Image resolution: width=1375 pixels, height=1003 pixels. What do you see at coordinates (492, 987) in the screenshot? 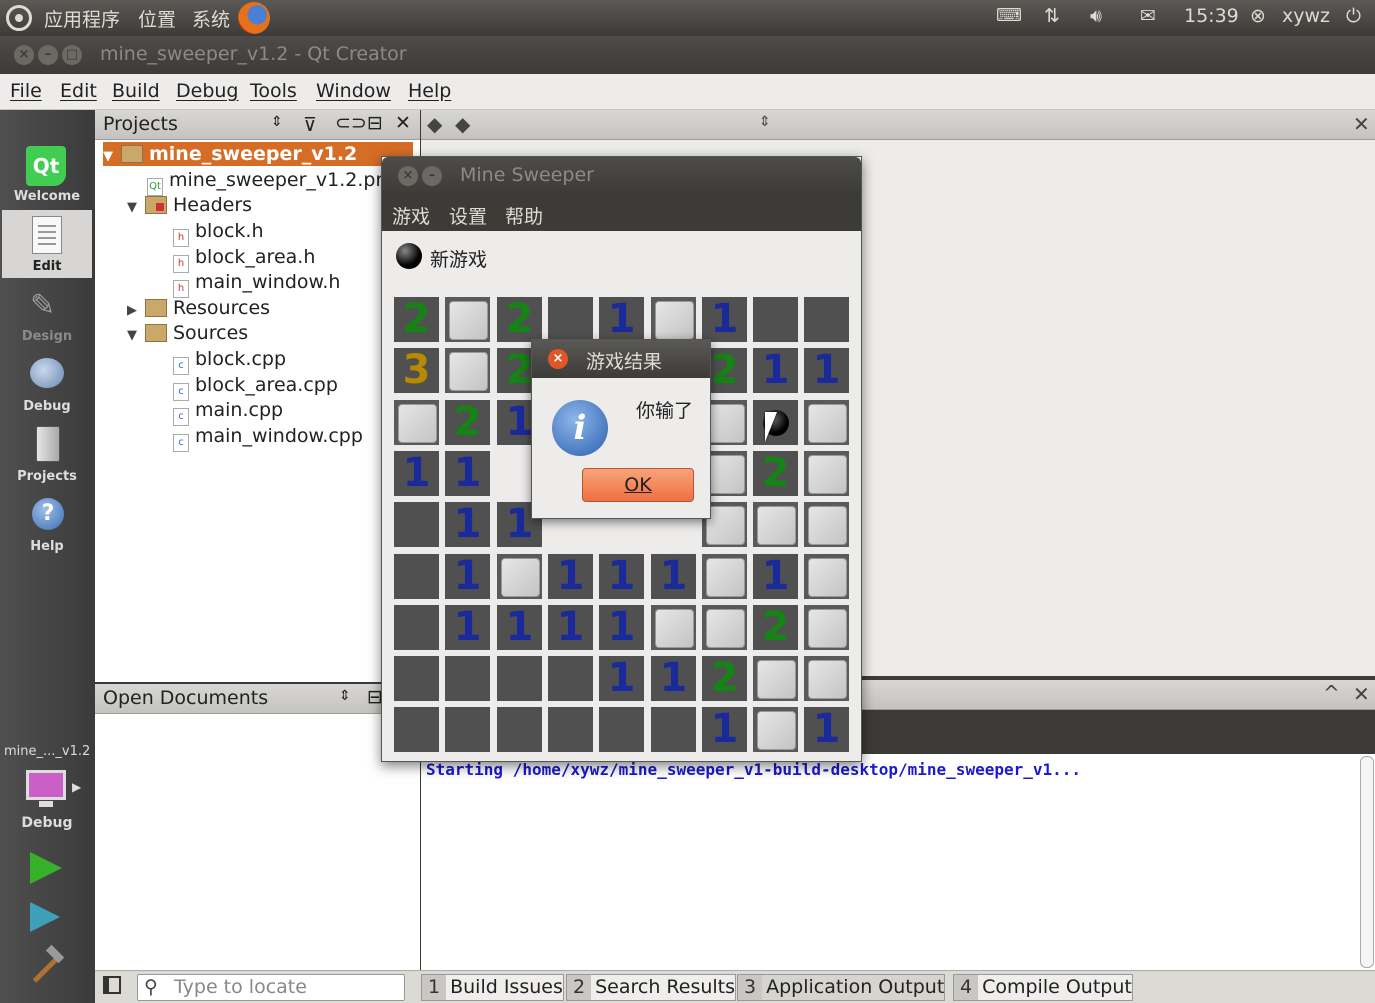
I see `tab-build-issues: 1 Build Issues` at bounding box center [492, 987].